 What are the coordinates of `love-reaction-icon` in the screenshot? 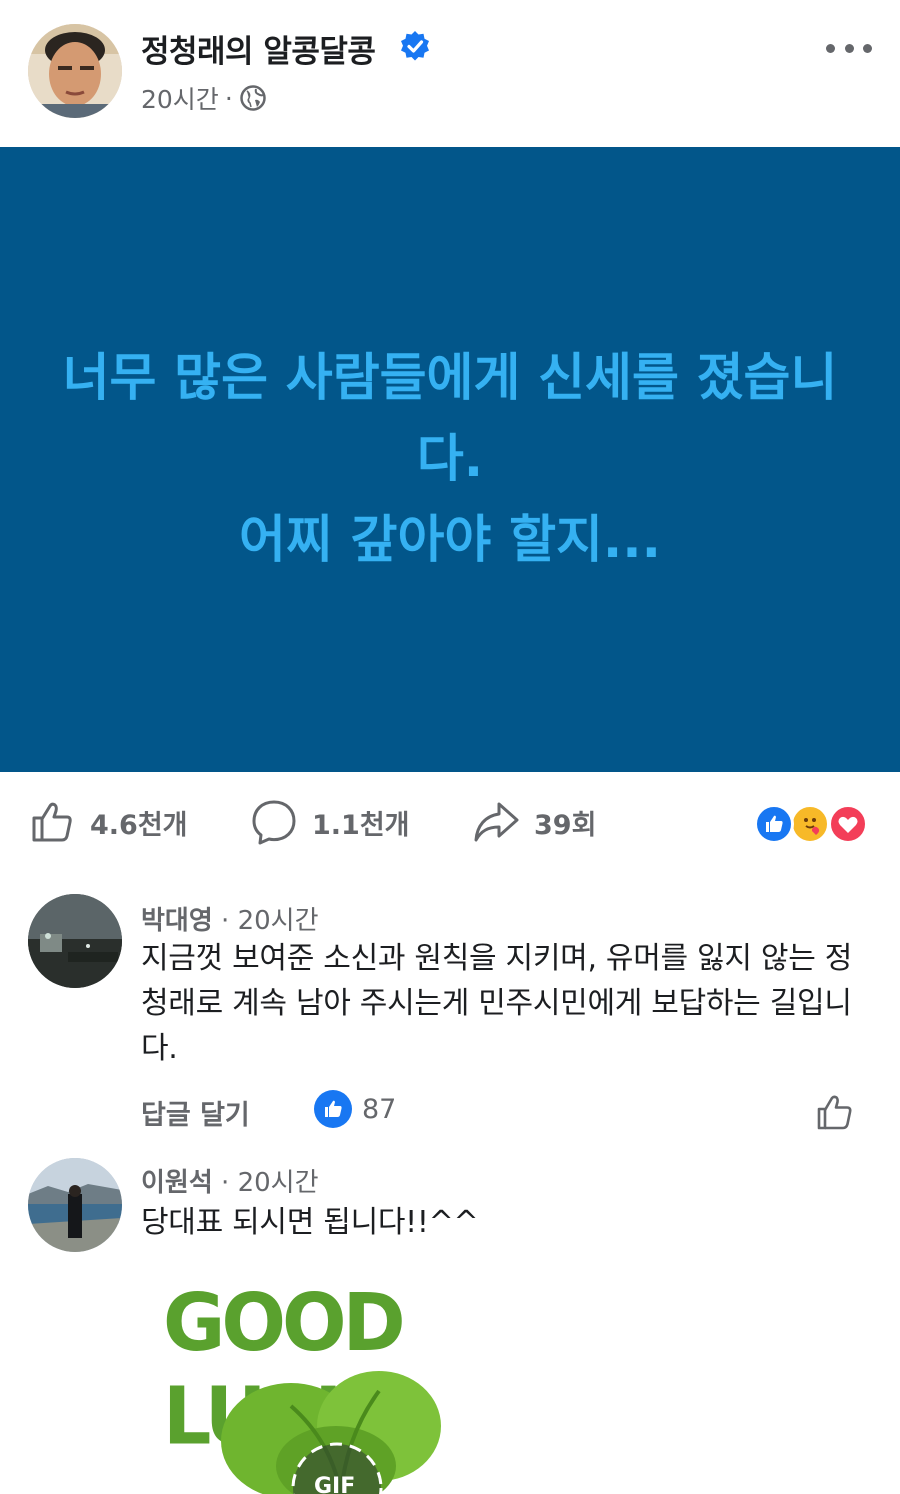 It's located at (848, 824).